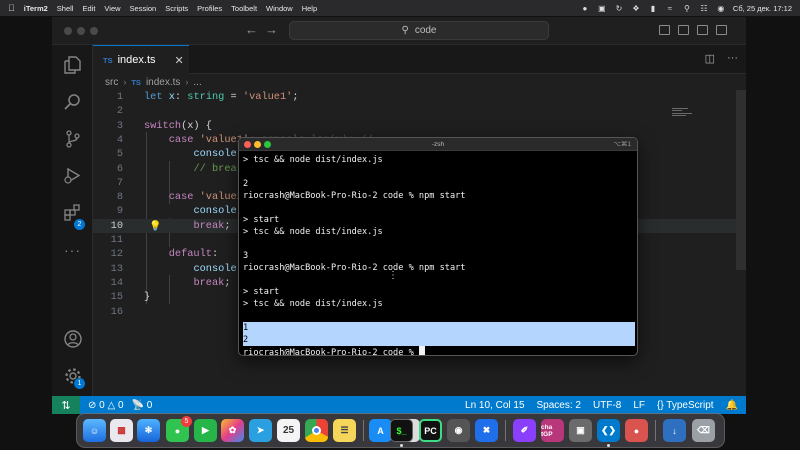 The width and height of the screenshot is (800, 450). What do you see at coordinates (393, 275) in the screenshot?
I see `text-cursor-icon: ⋮` at bounding box center [393, 275].